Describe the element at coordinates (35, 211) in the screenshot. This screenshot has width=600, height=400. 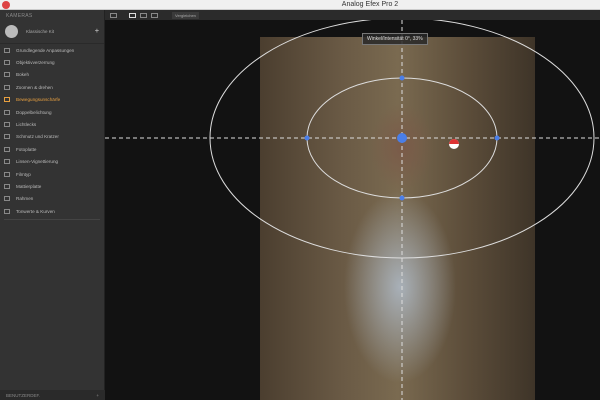
I see `sidebar-item-label: Tonwerte & Kurven` at that location.